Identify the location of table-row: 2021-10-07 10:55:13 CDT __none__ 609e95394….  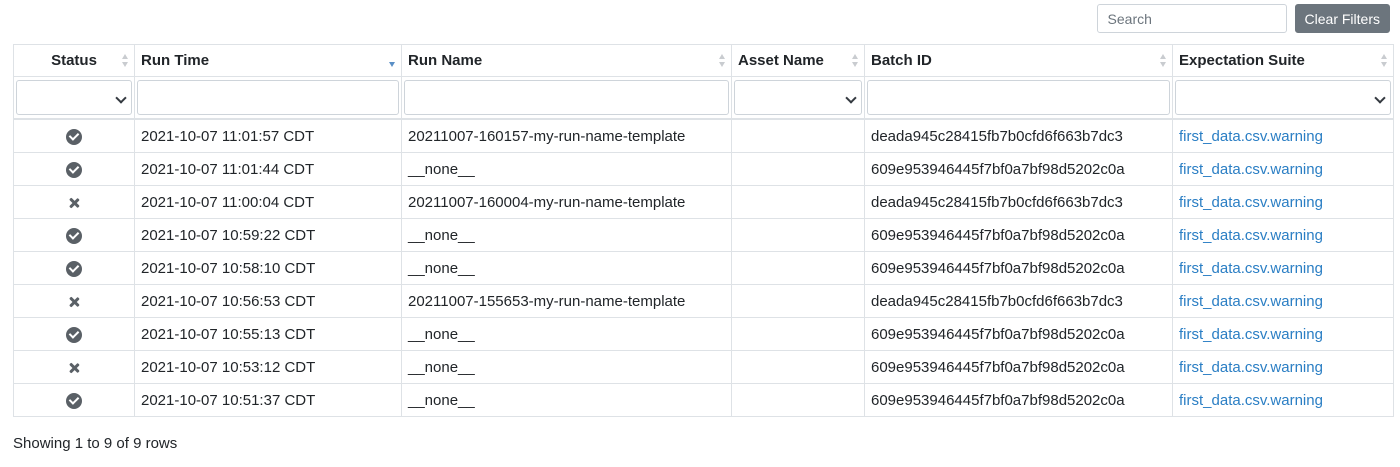
(703, 334).